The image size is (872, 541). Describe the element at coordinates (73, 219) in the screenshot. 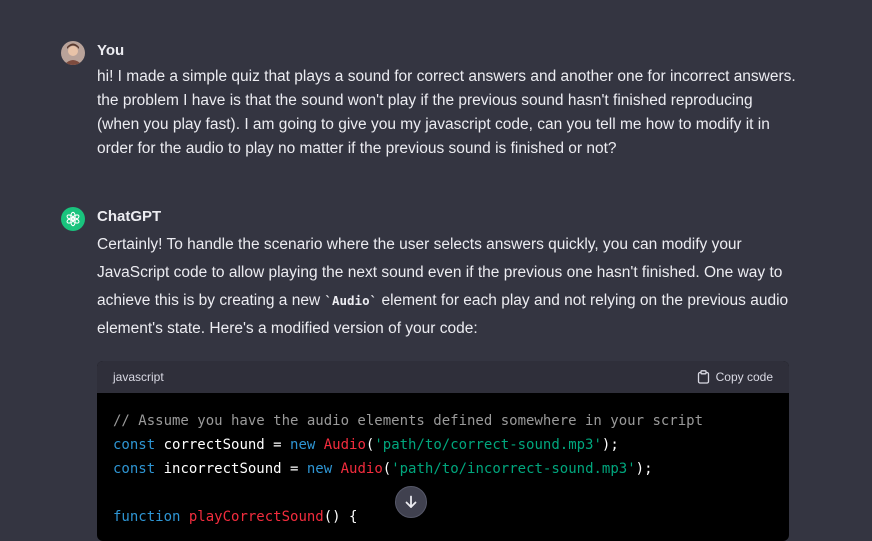

I see `openai-logo-icon` at that location.